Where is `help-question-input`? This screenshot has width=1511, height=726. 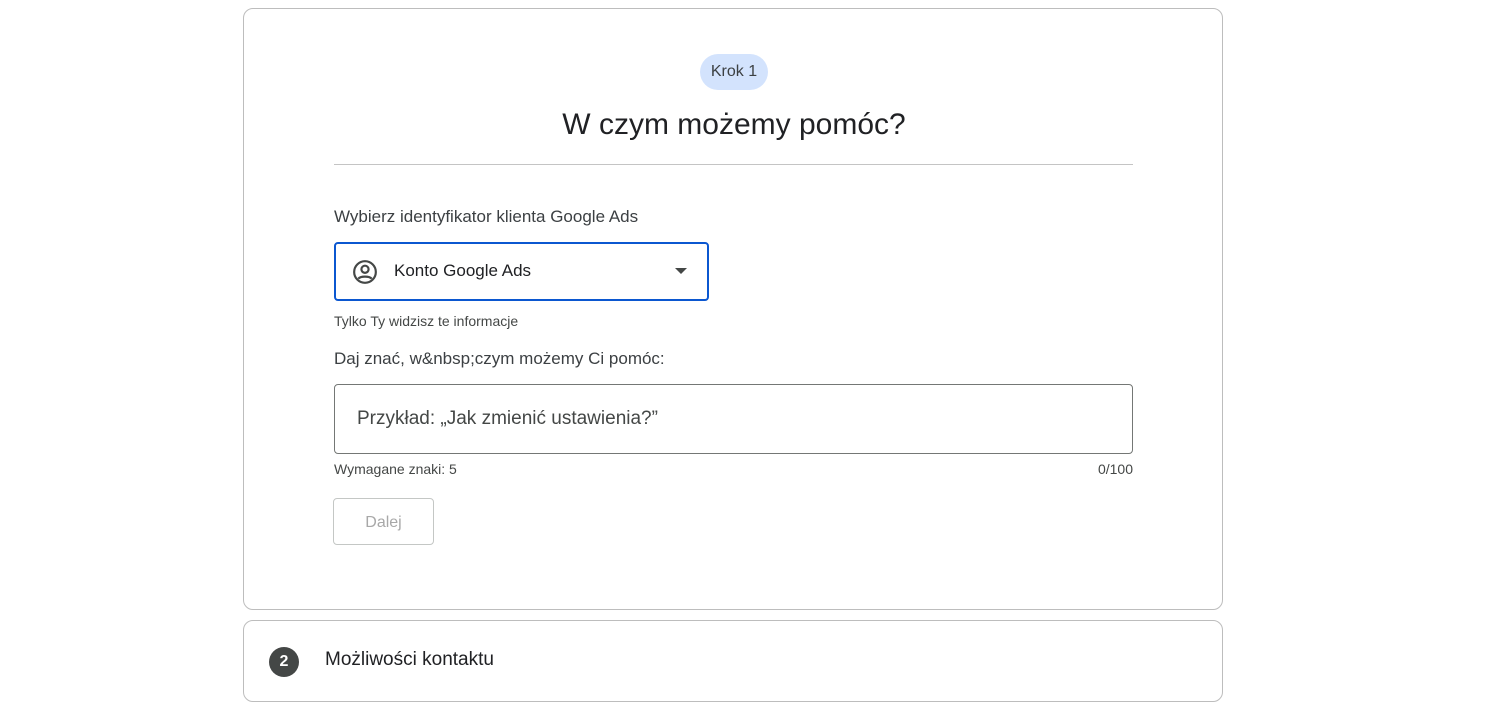 help-question-input is located at coordinates (737, 419).